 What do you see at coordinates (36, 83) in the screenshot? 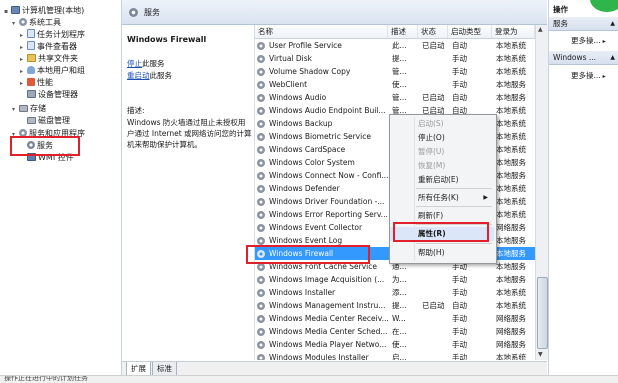
I see `tree-item: ▸ 性能` at bounding box center [36, 83].